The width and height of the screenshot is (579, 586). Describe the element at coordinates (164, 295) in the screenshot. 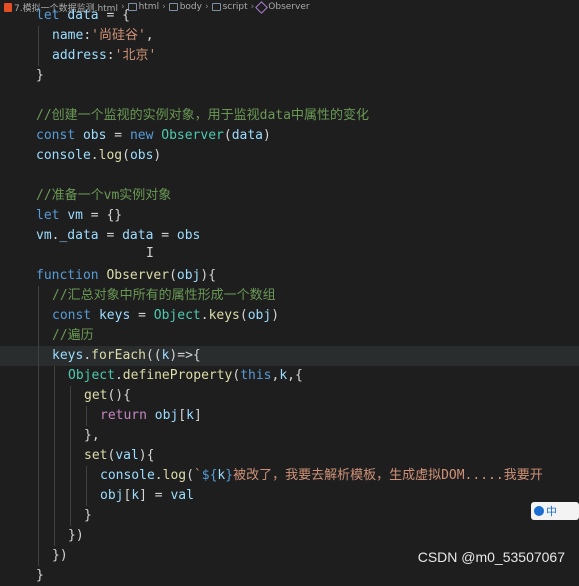

I see `code-token: //汇总对象中所有的属性形成一个数组` at that location.